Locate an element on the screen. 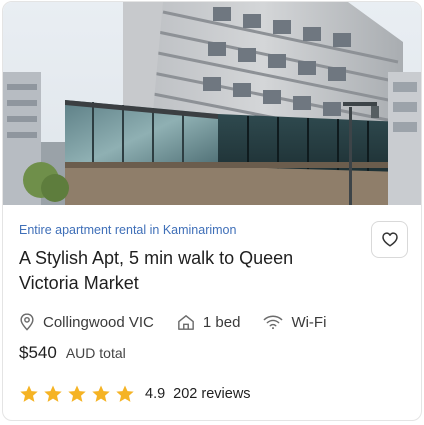  amenity-location: Collingwood VIC is located at coordinates (86, 322).